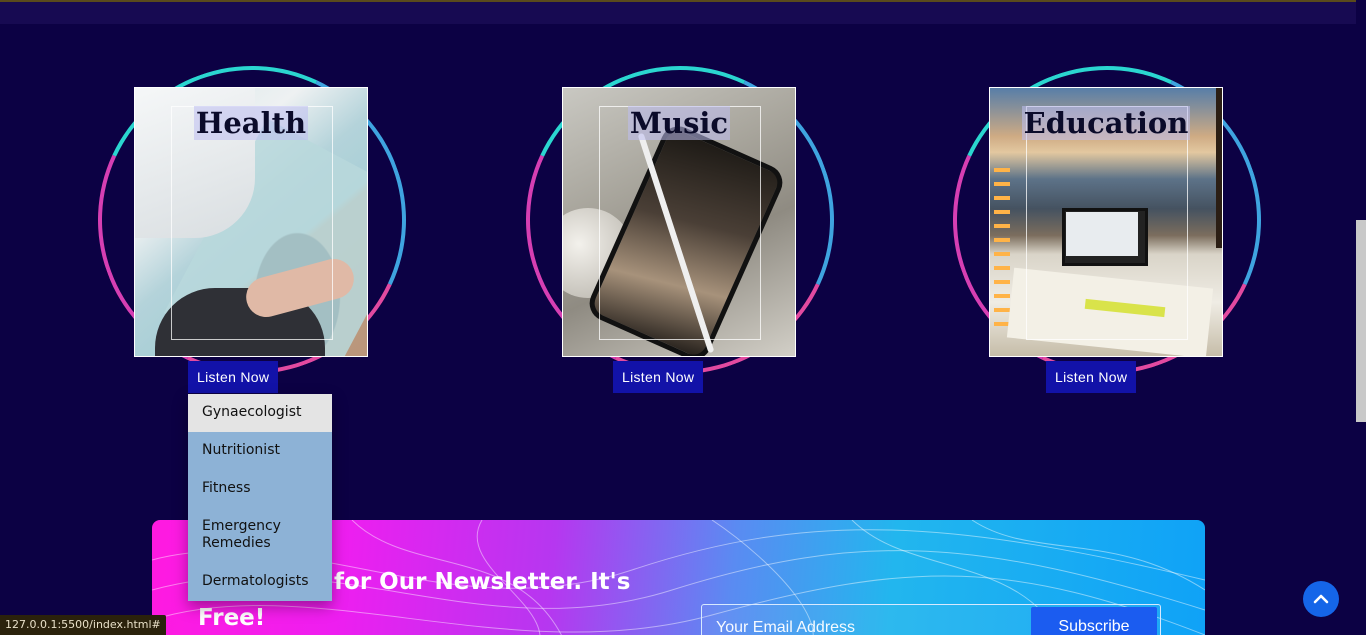  I want to click on dropdown-item-gynaecologist: Gynaecologist, so click(260, 413).